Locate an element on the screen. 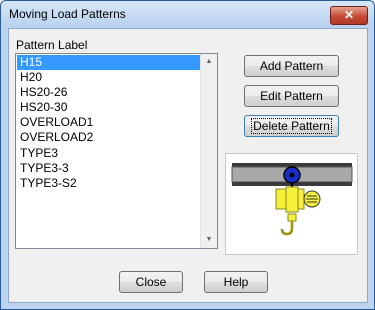 The height and width of the screenshot is (310, 375). moving-load-preview is located at coordinates (291, 204).